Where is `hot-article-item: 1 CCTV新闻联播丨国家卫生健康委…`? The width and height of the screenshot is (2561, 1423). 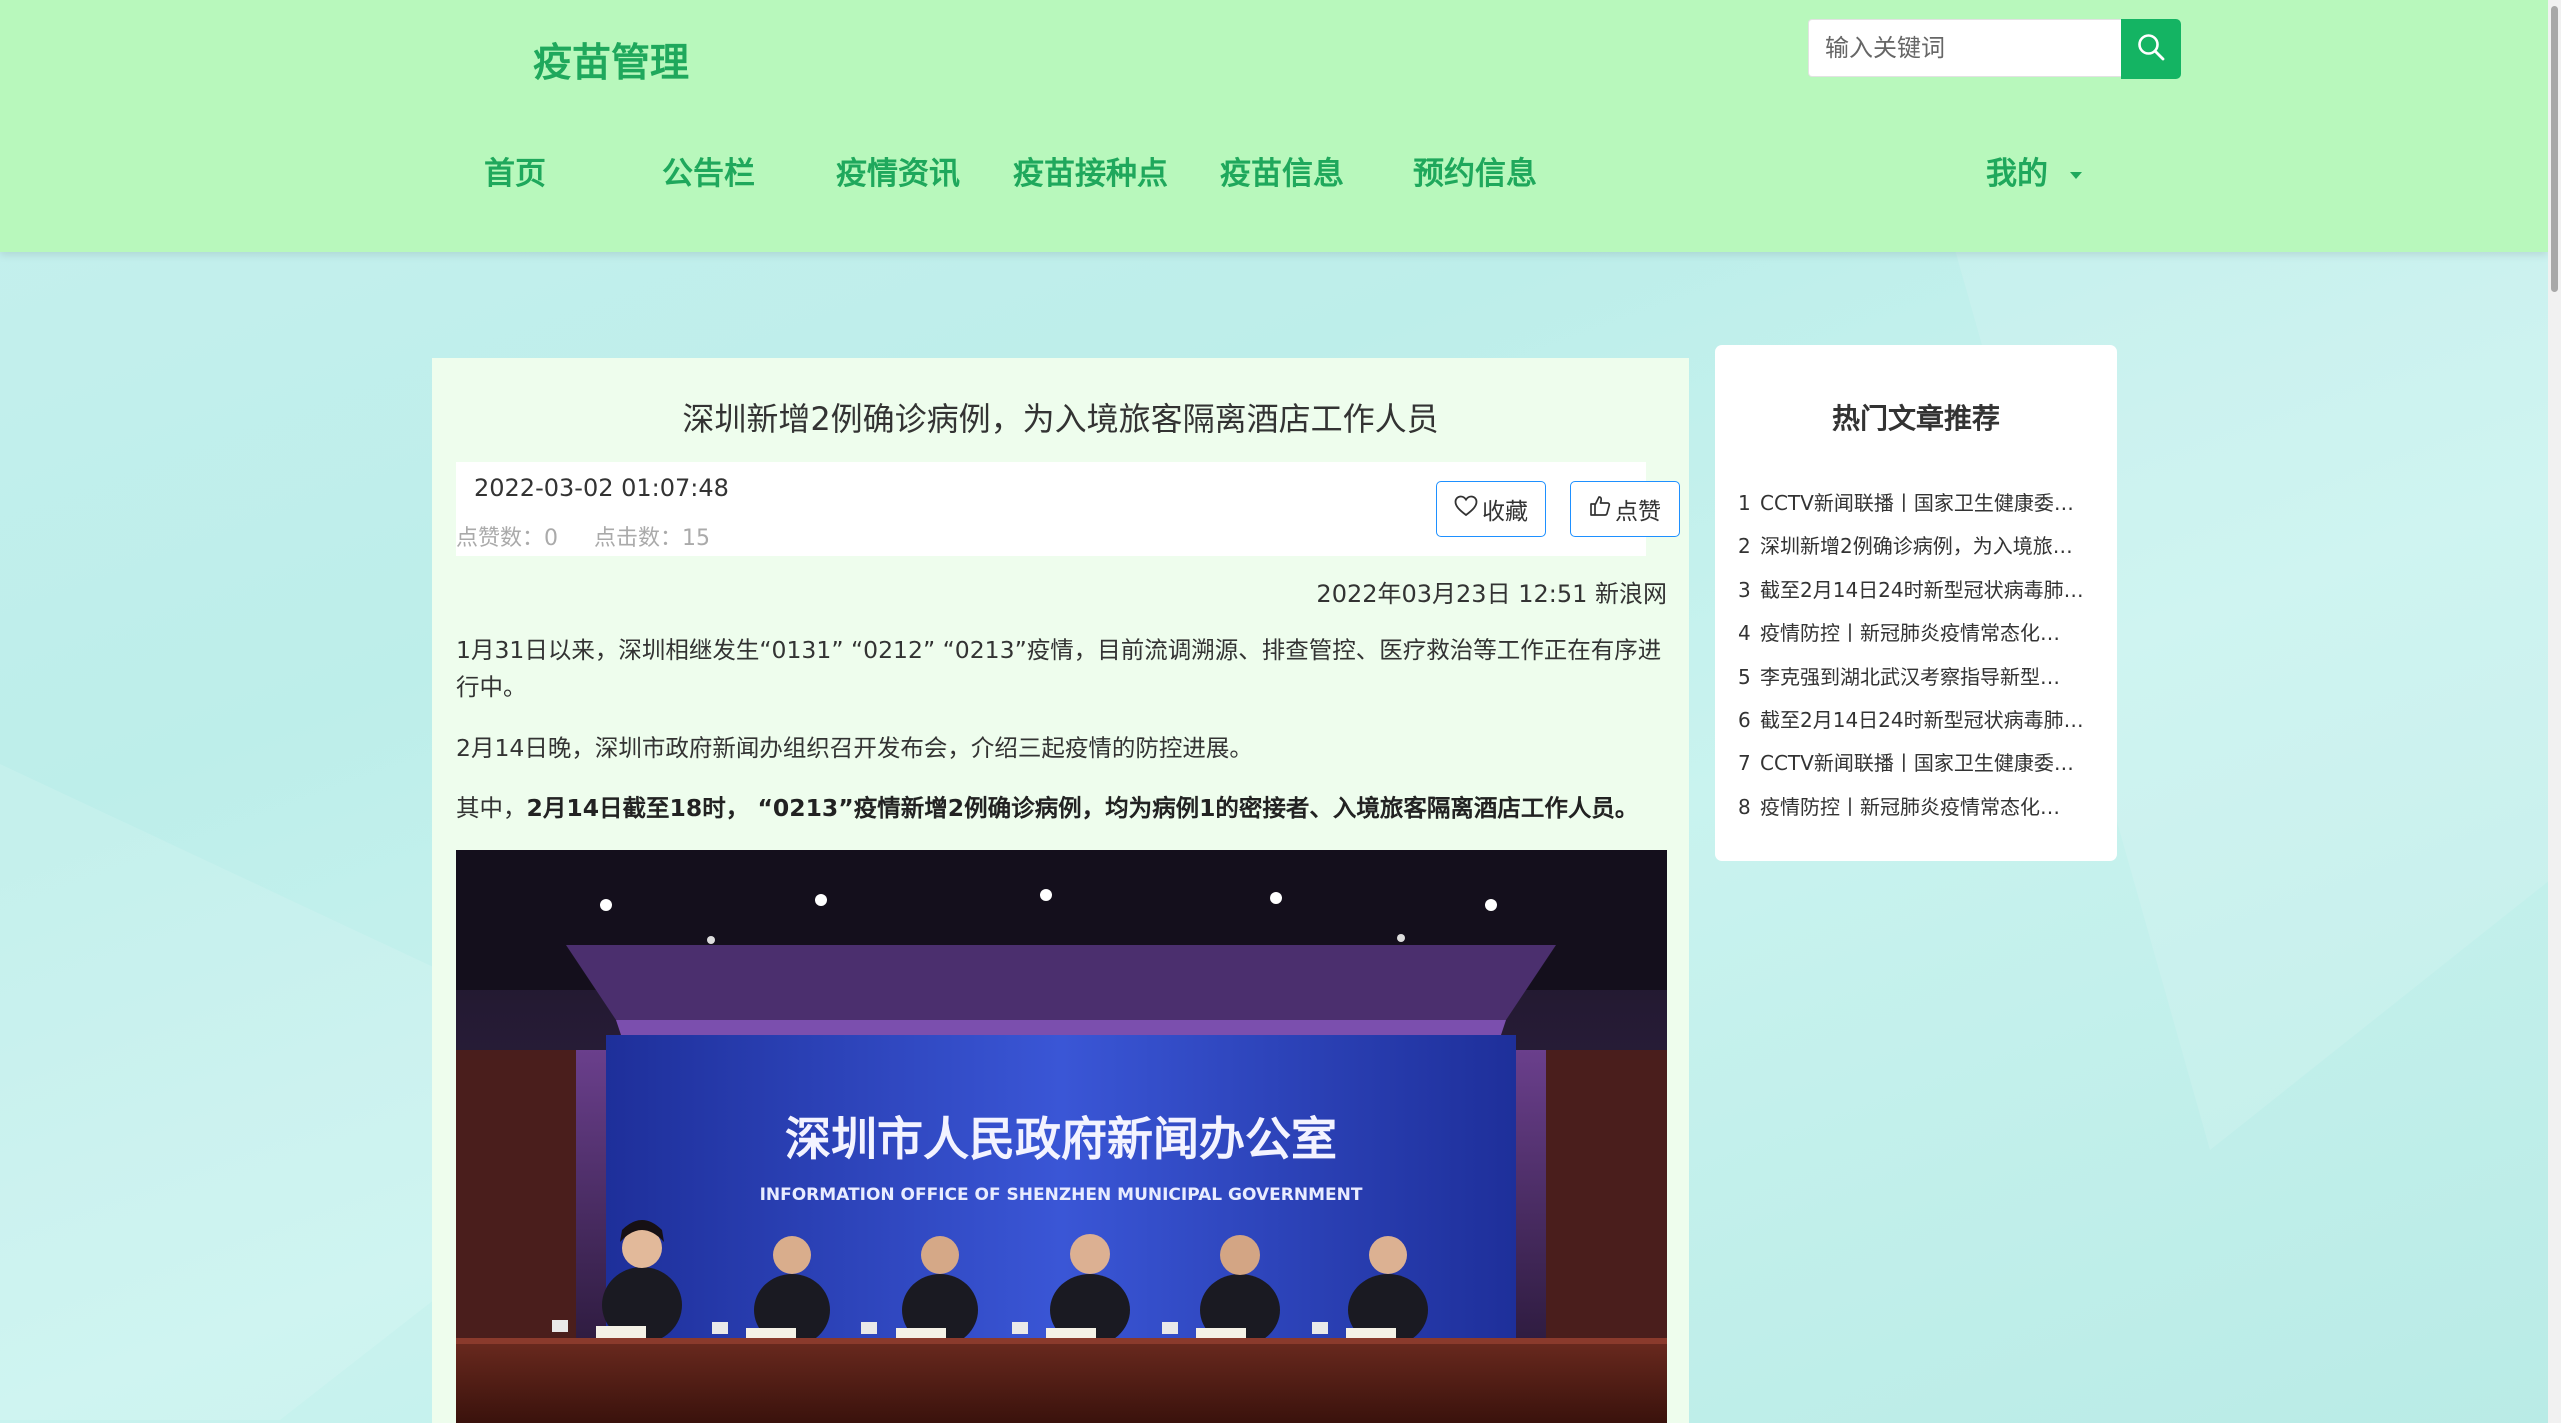
hot-article-item: 1 CCTV新闻联播丨国家卫生健康委… is located at coordinates (1924, 508).